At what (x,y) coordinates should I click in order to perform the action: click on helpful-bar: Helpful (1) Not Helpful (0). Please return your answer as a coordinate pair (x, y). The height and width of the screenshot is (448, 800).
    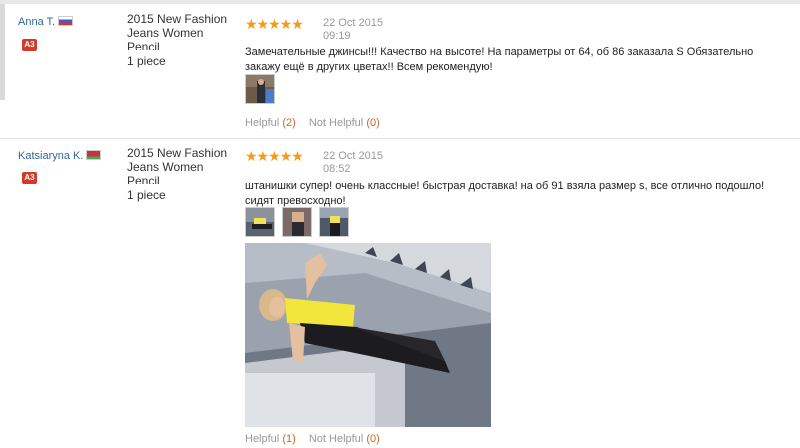
    Looking at the image, I should click on (312, 439).